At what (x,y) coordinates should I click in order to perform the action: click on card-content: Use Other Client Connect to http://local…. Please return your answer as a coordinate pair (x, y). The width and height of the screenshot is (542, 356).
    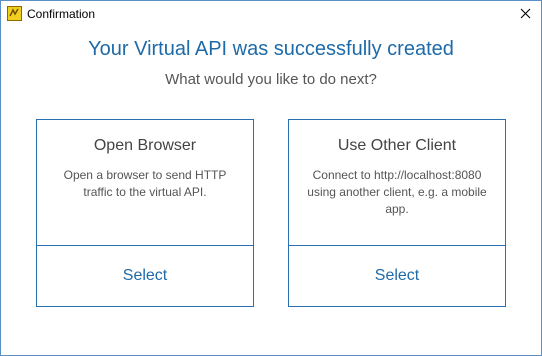
    Looking at the image, I should click on (397, 183).